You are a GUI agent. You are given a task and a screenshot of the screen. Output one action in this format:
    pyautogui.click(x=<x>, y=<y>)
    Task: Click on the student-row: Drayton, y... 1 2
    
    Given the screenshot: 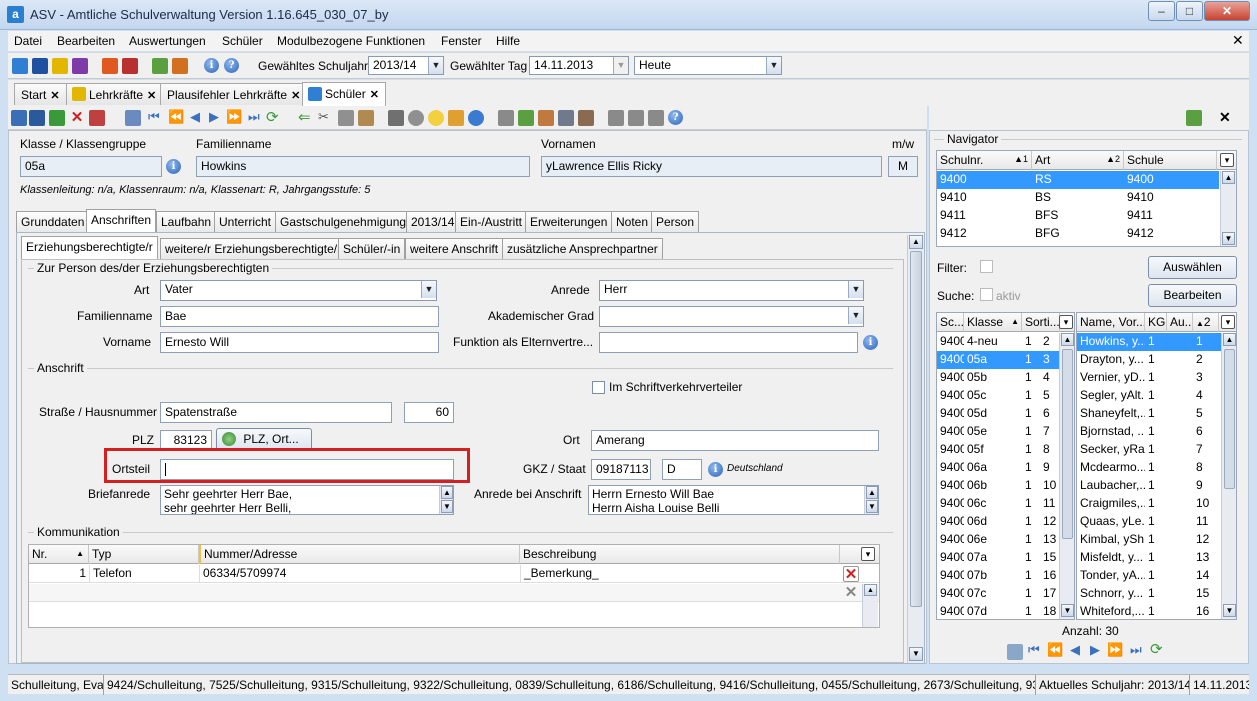 What is the action you would take?
    pyautogui.click(x=1149, y=360)
    